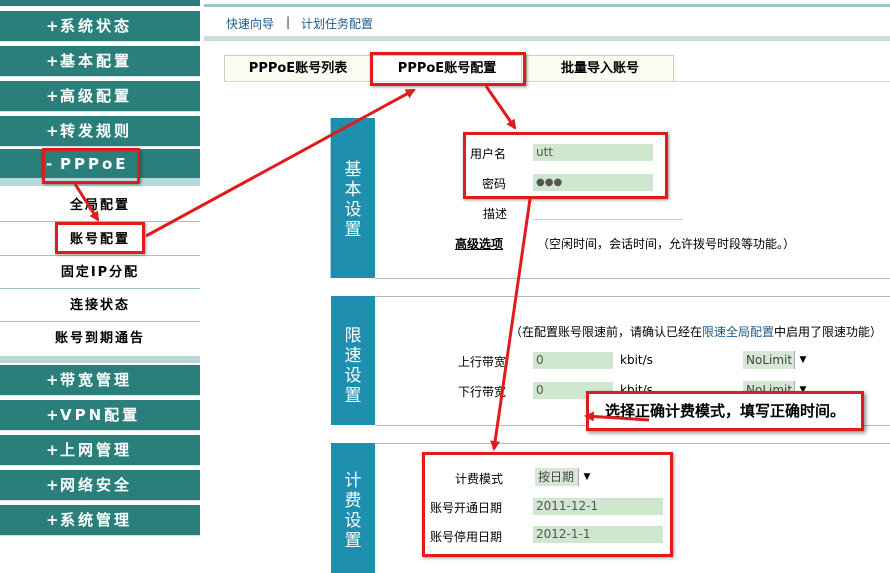 The width and height of the screenshot is (890, 573). What do you see at coordinates (280, 163) in the screenshot?
I see `arrow-subitem-to-tab` at bounding box center [280, 163].